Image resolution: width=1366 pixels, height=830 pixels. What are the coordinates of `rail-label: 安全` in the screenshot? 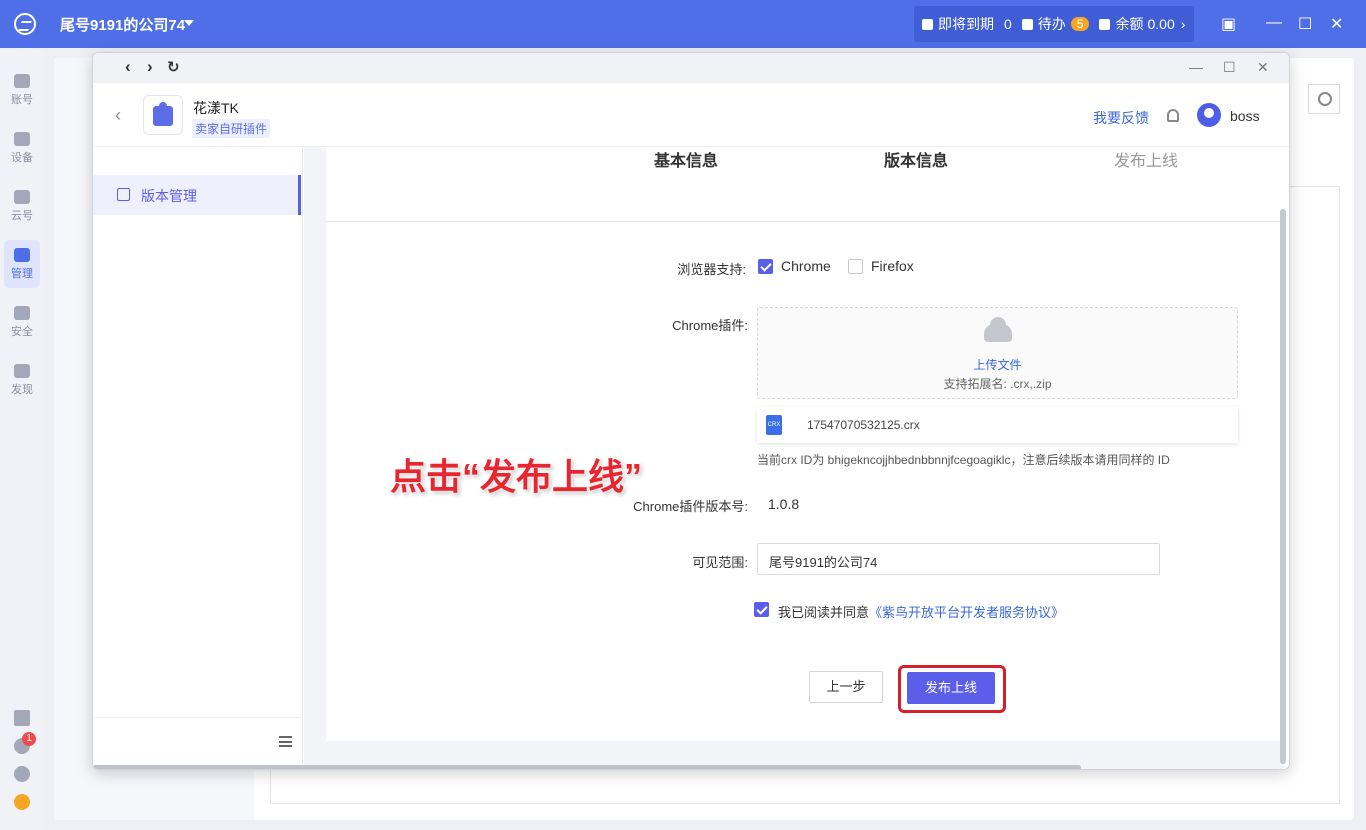 It's located at (22, 332).